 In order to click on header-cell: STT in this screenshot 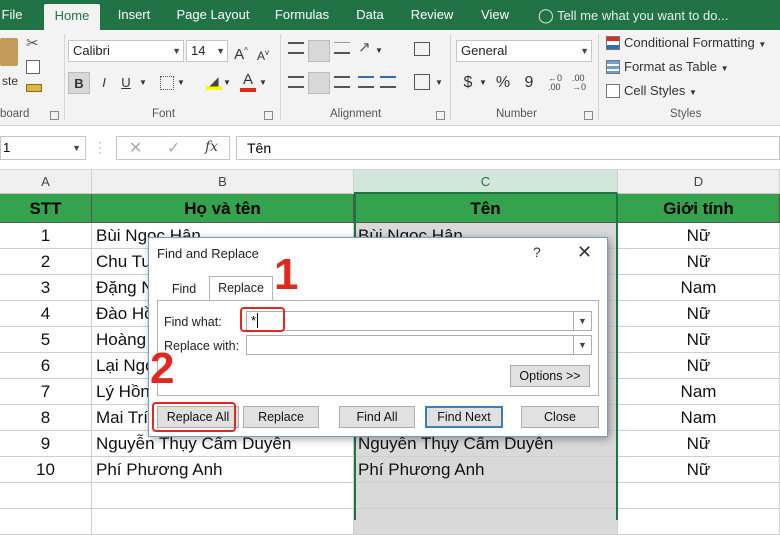, I will do `click(46, 208)`.